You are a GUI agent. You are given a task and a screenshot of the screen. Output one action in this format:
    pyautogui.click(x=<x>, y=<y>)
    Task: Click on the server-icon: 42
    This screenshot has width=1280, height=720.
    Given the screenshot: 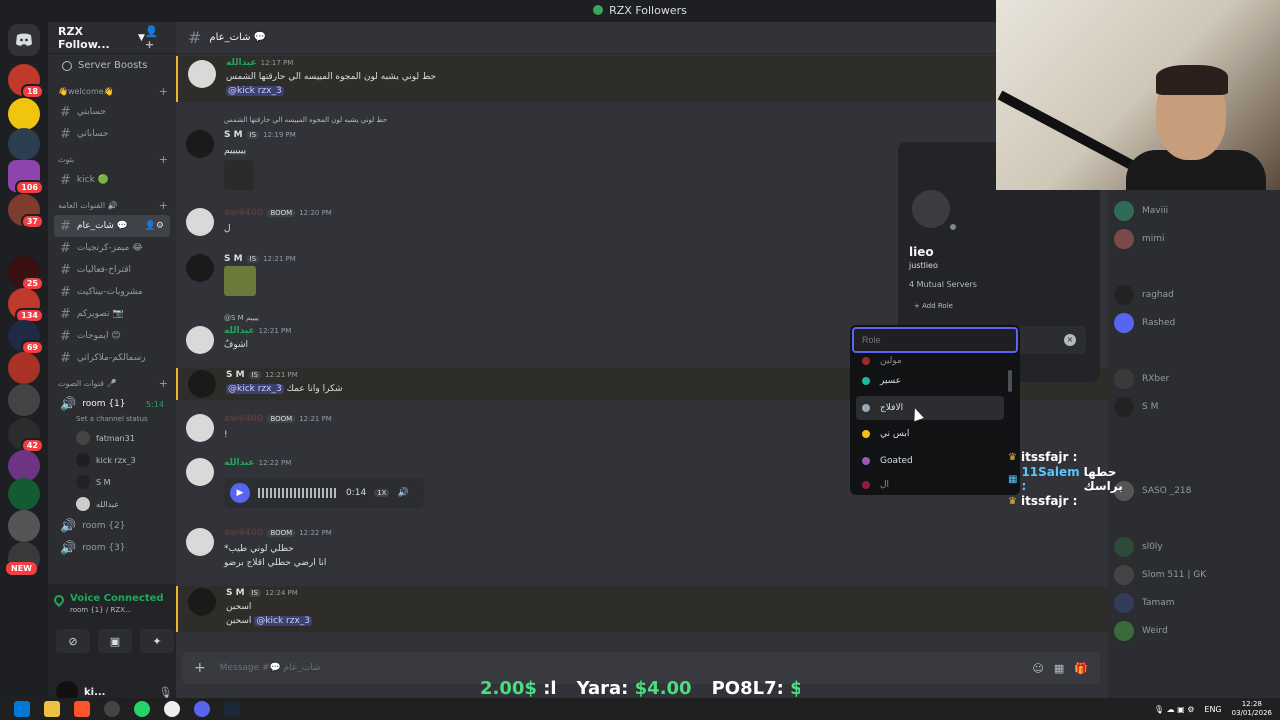 What is the action you would take?
    pyautogui.click(x=26, y=435)
    